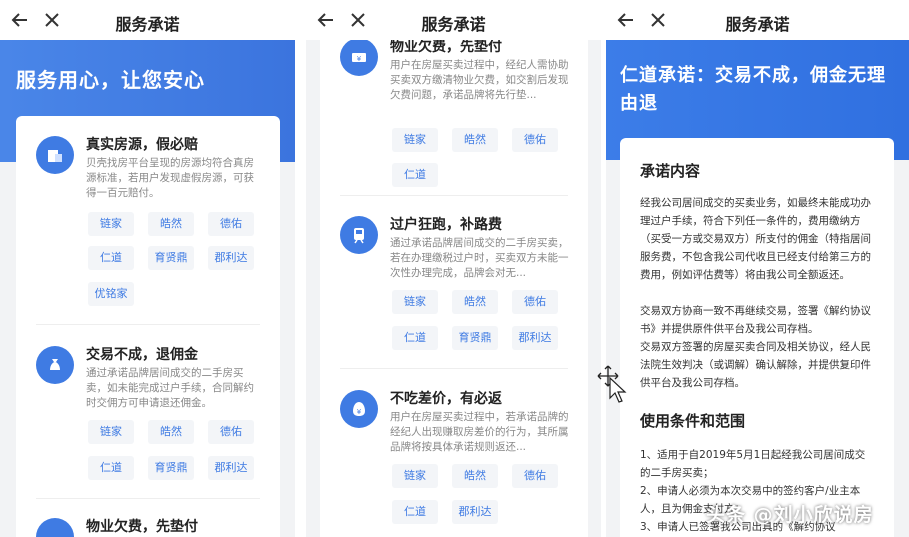 This screenshot has height=537, width=909. What do you see at coordinates (446, 399) in the screenshot?
I see `item-title: 不吃差价，有必返` at bounding box center [446, 399].